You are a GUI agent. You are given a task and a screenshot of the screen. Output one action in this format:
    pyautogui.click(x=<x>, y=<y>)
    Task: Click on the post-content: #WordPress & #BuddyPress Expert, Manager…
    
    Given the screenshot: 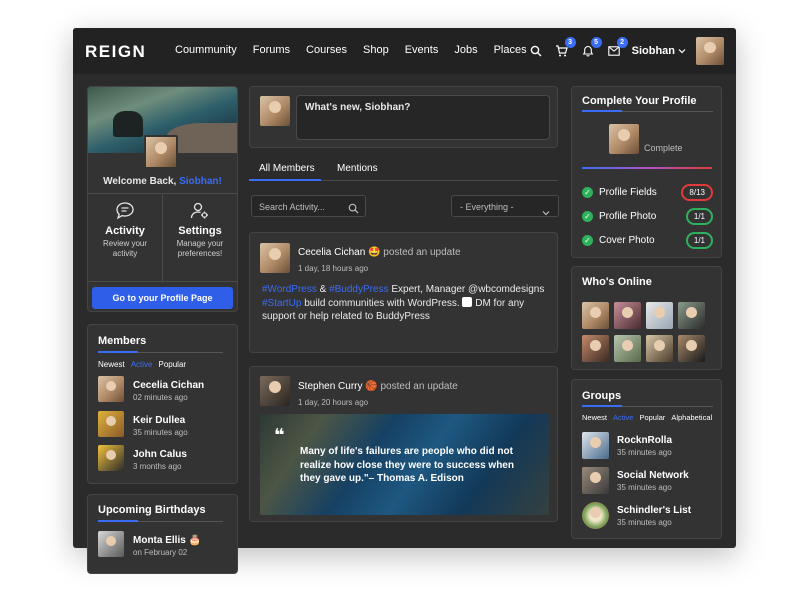 What is the action you would take?
    pyautogui.click(x=404, y=303)
    